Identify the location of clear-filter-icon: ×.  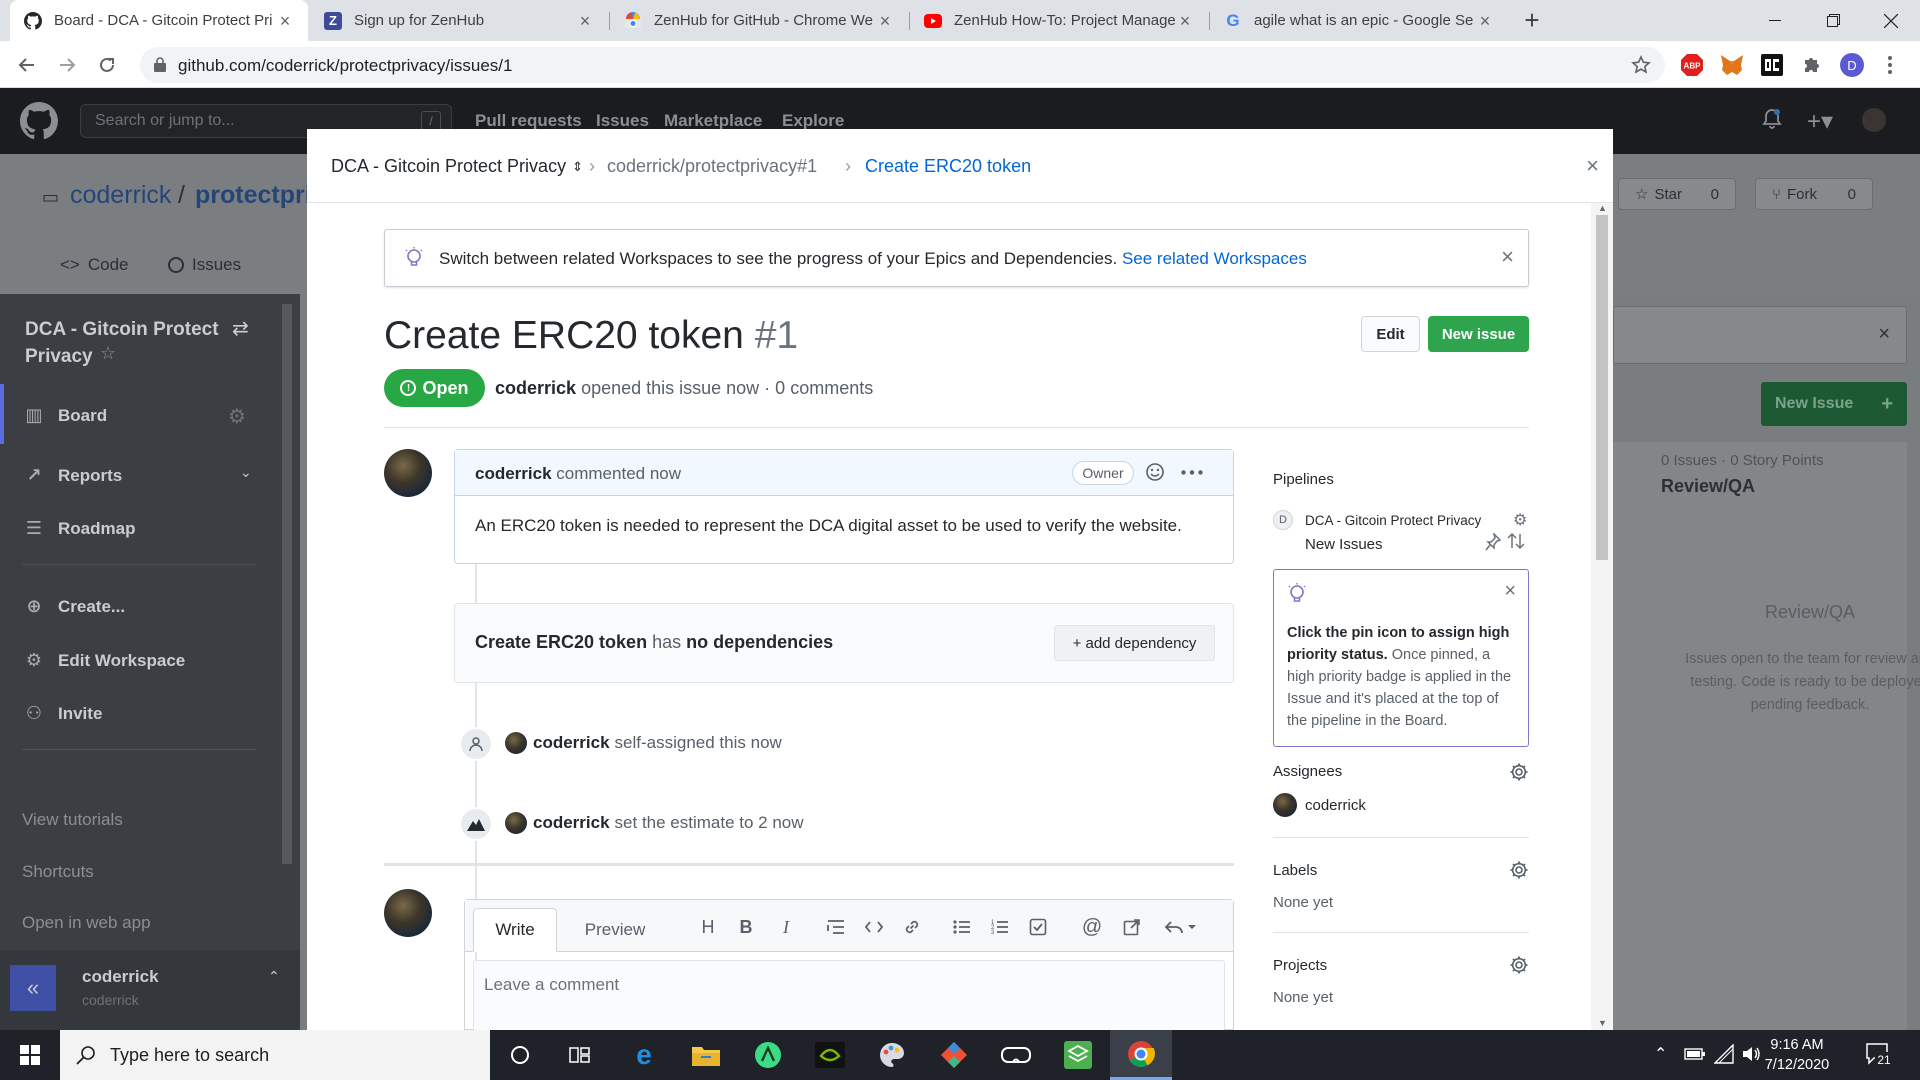
(1884, 334).